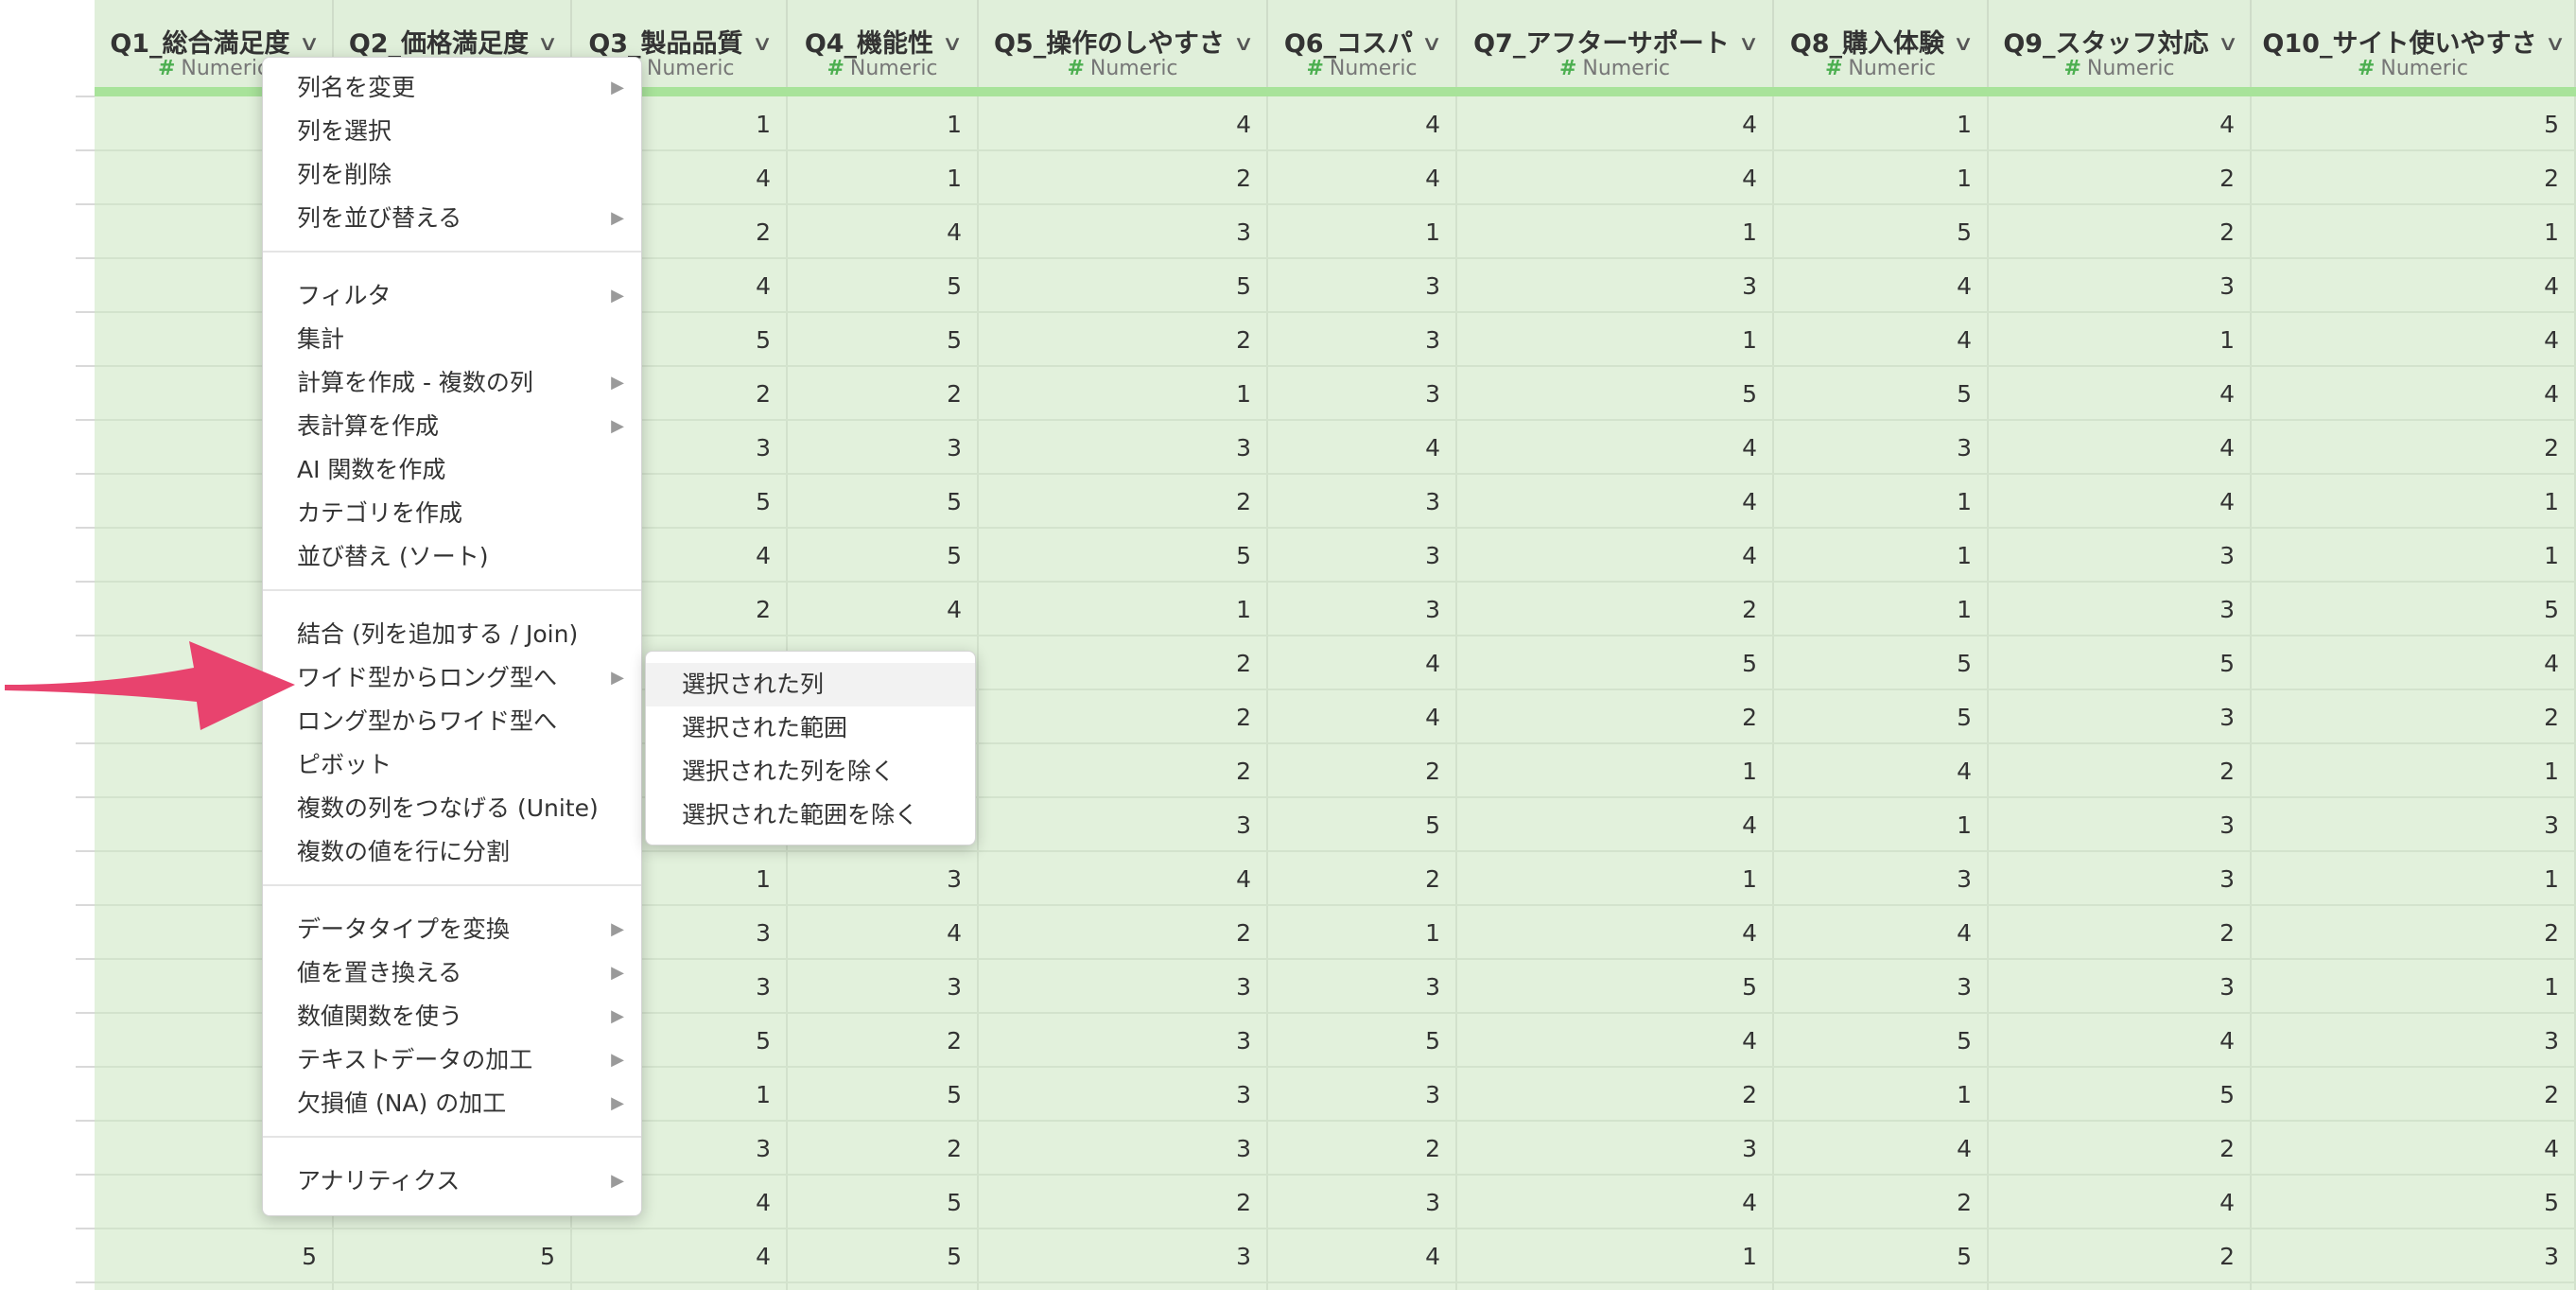  I want to click on column-header-title: Q5_操作のしやすさ ∨, so click(1122, 42).